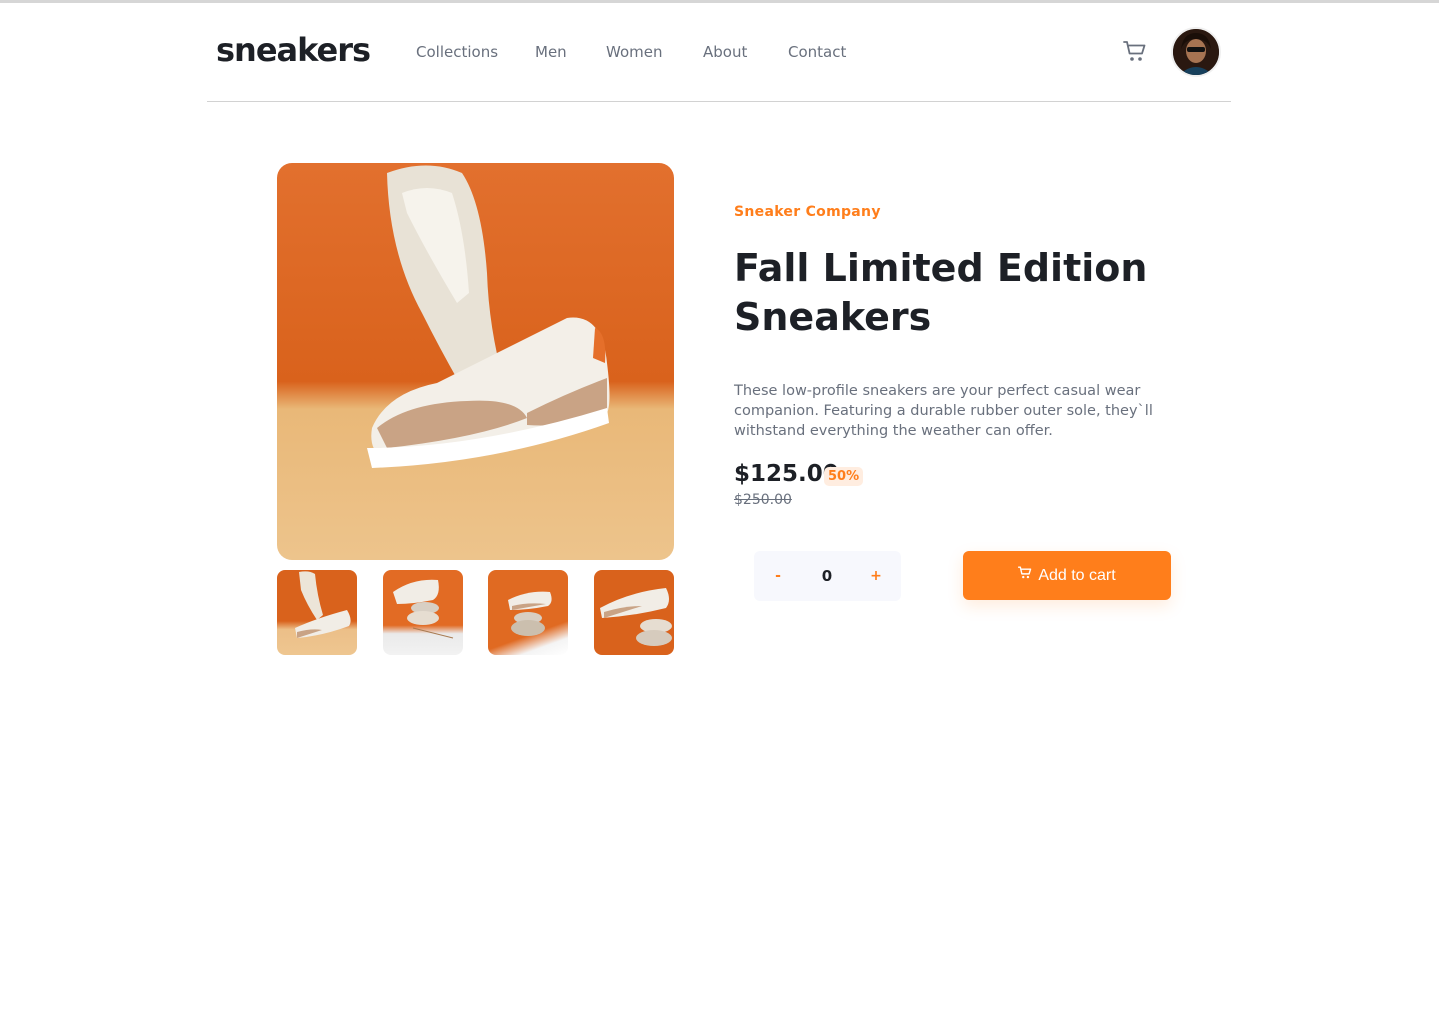 This screenshot has height=1025, width=1439. What do you see at coordinates (725, 52) in the screenshot?
I see `nav-item-about: About` at bounding box center [725, 52].